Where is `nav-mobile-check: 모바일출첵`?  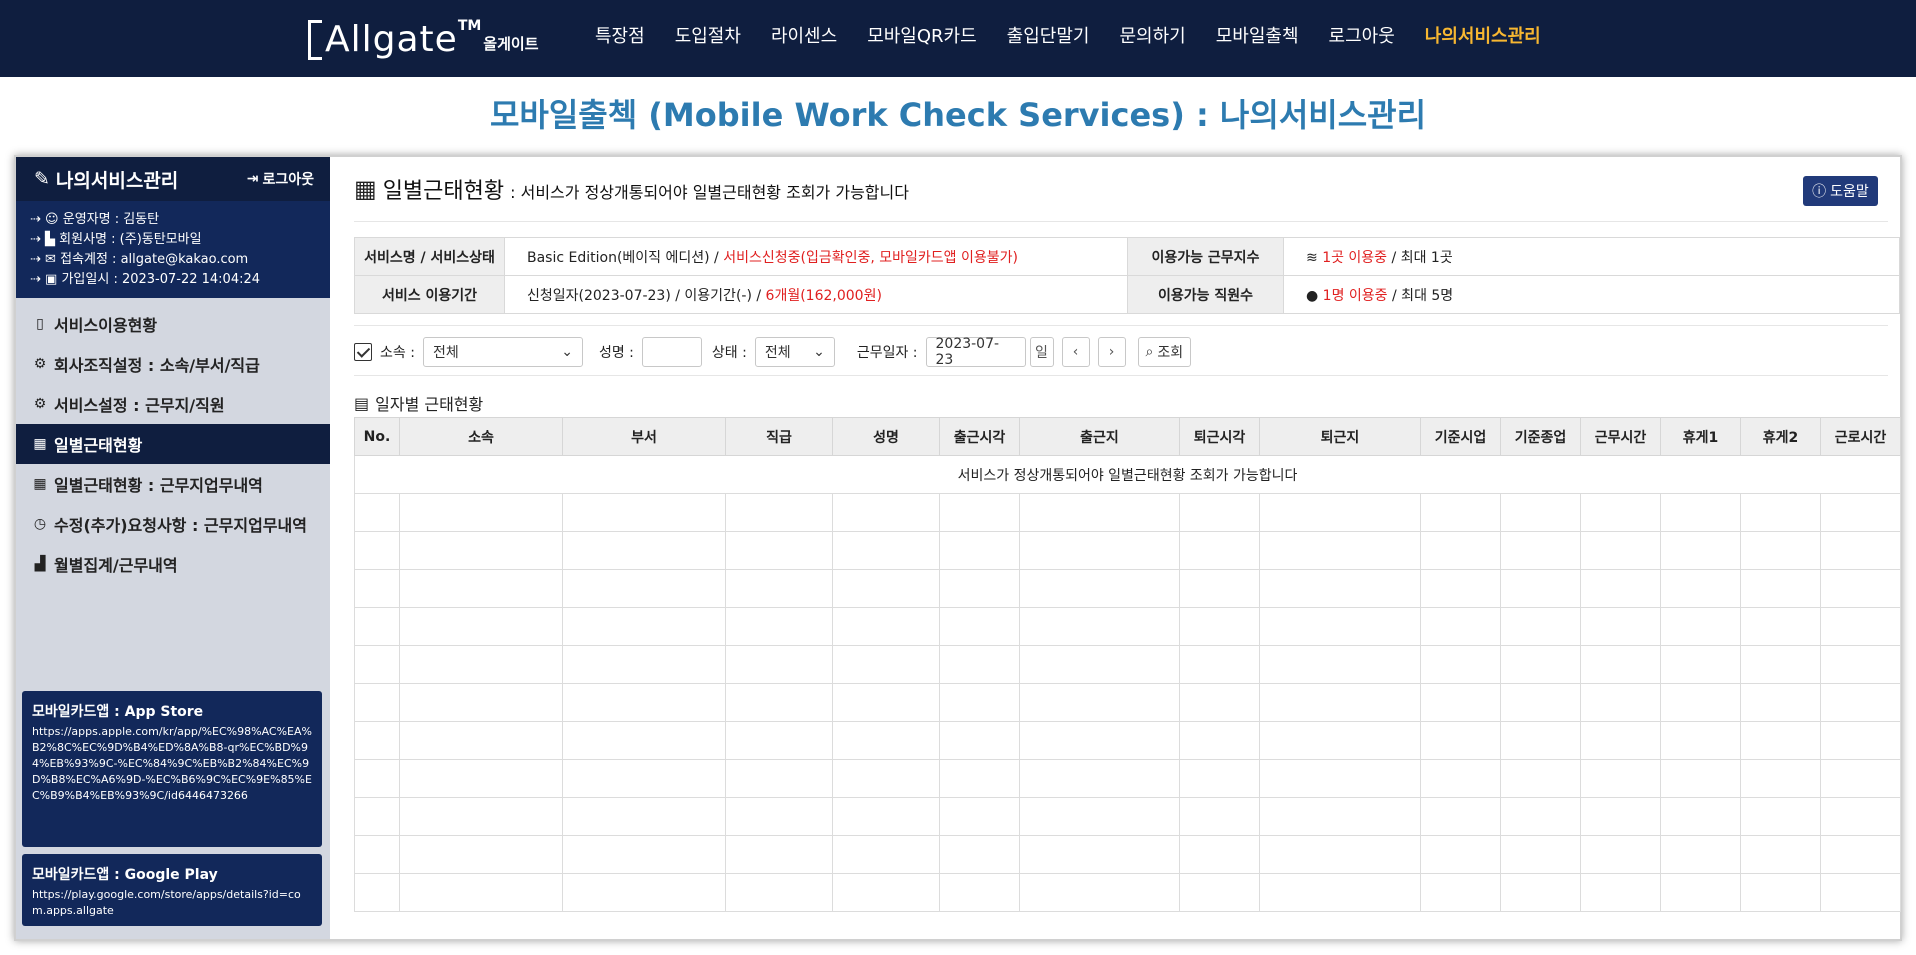 nav-mobile-check: 모바일출첵 is located at coordinates (1257, 37).